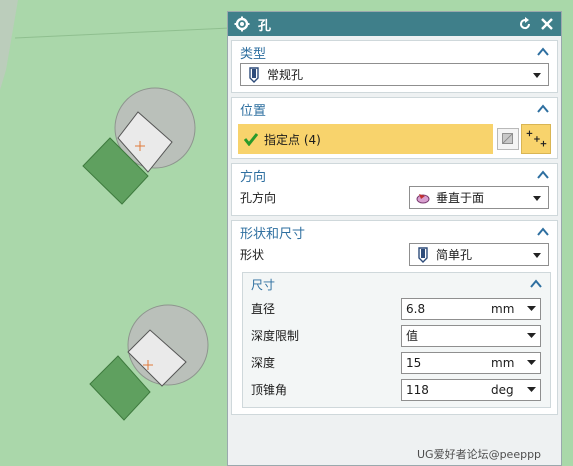 The image size is (573, 466). Describe the element at coordinates (251, 139) in the screenshot. I see `check-icon` at that location.